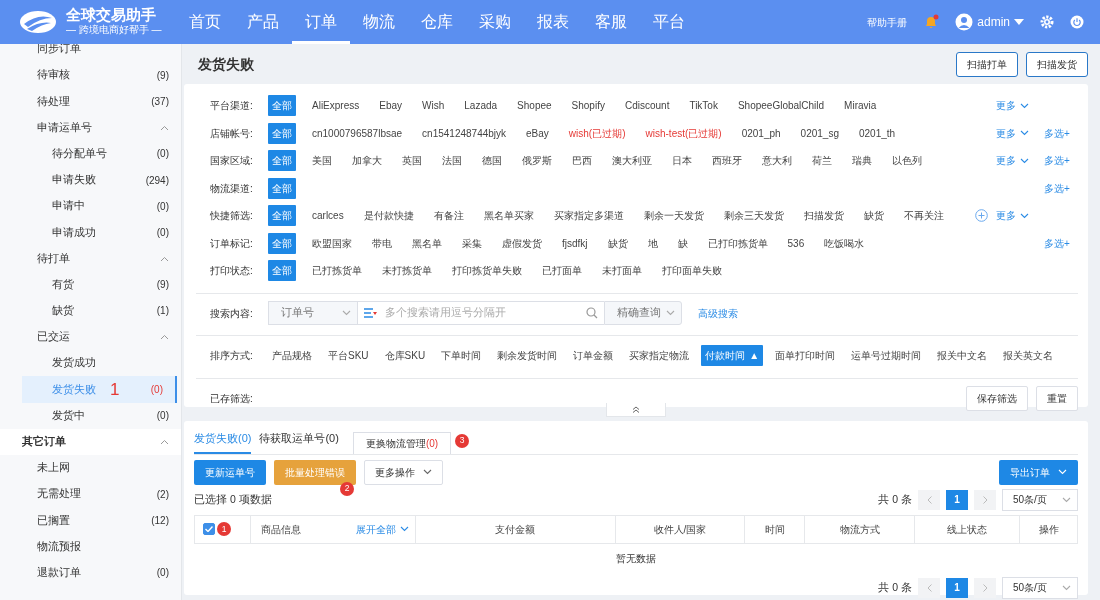  What do you see at coordinates (90, 494) in the screenshot?
I see `sidebar-item: 无需处理 (2)` at bounding box center [90, 494].